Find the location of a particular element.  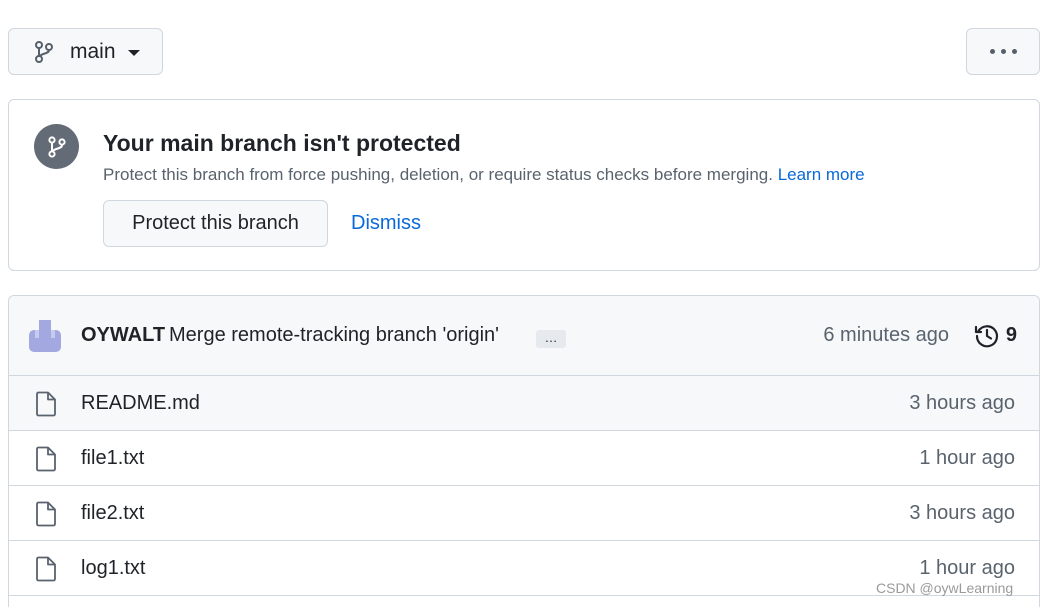

dismiss-button: Dismiss is located at coordinates (386, 223).